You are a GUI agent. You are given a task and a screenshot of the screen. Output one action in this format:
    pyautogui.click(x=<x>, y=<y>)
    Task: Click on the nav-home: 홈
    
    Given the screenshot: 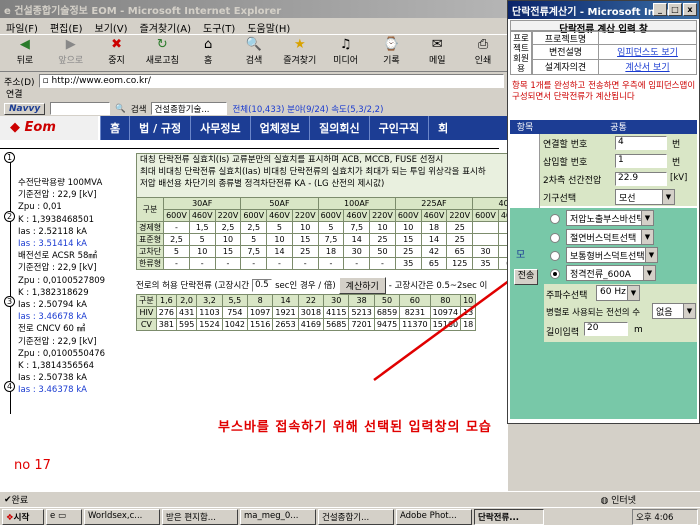 What is the action you would take?
    pyautogui.click(x=114, y=128)
    